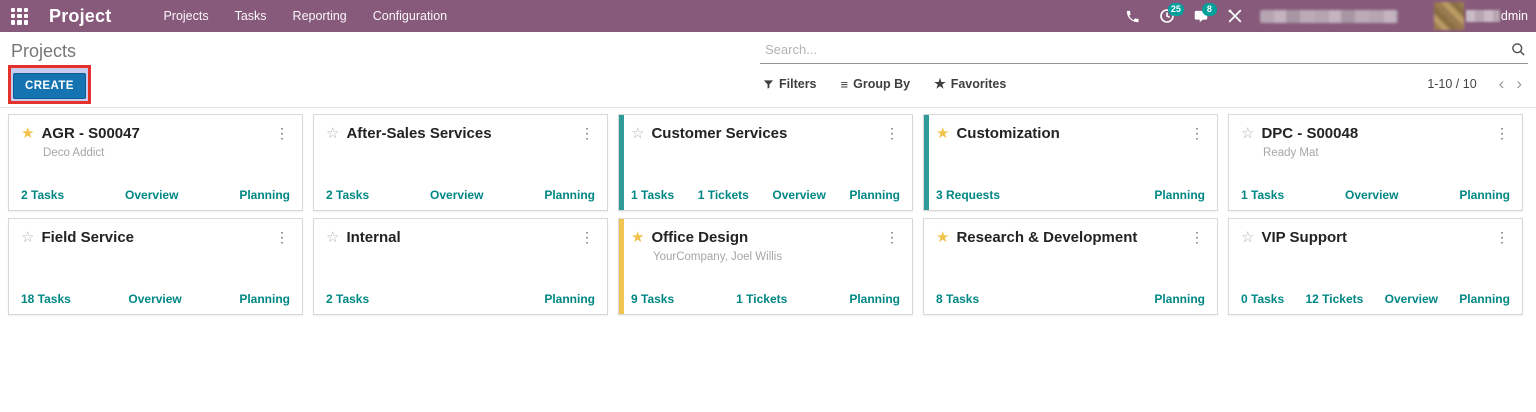  Describe the element at coordinates (19, 16) in the screenshot. I see `apps-menu-icon` at that location.